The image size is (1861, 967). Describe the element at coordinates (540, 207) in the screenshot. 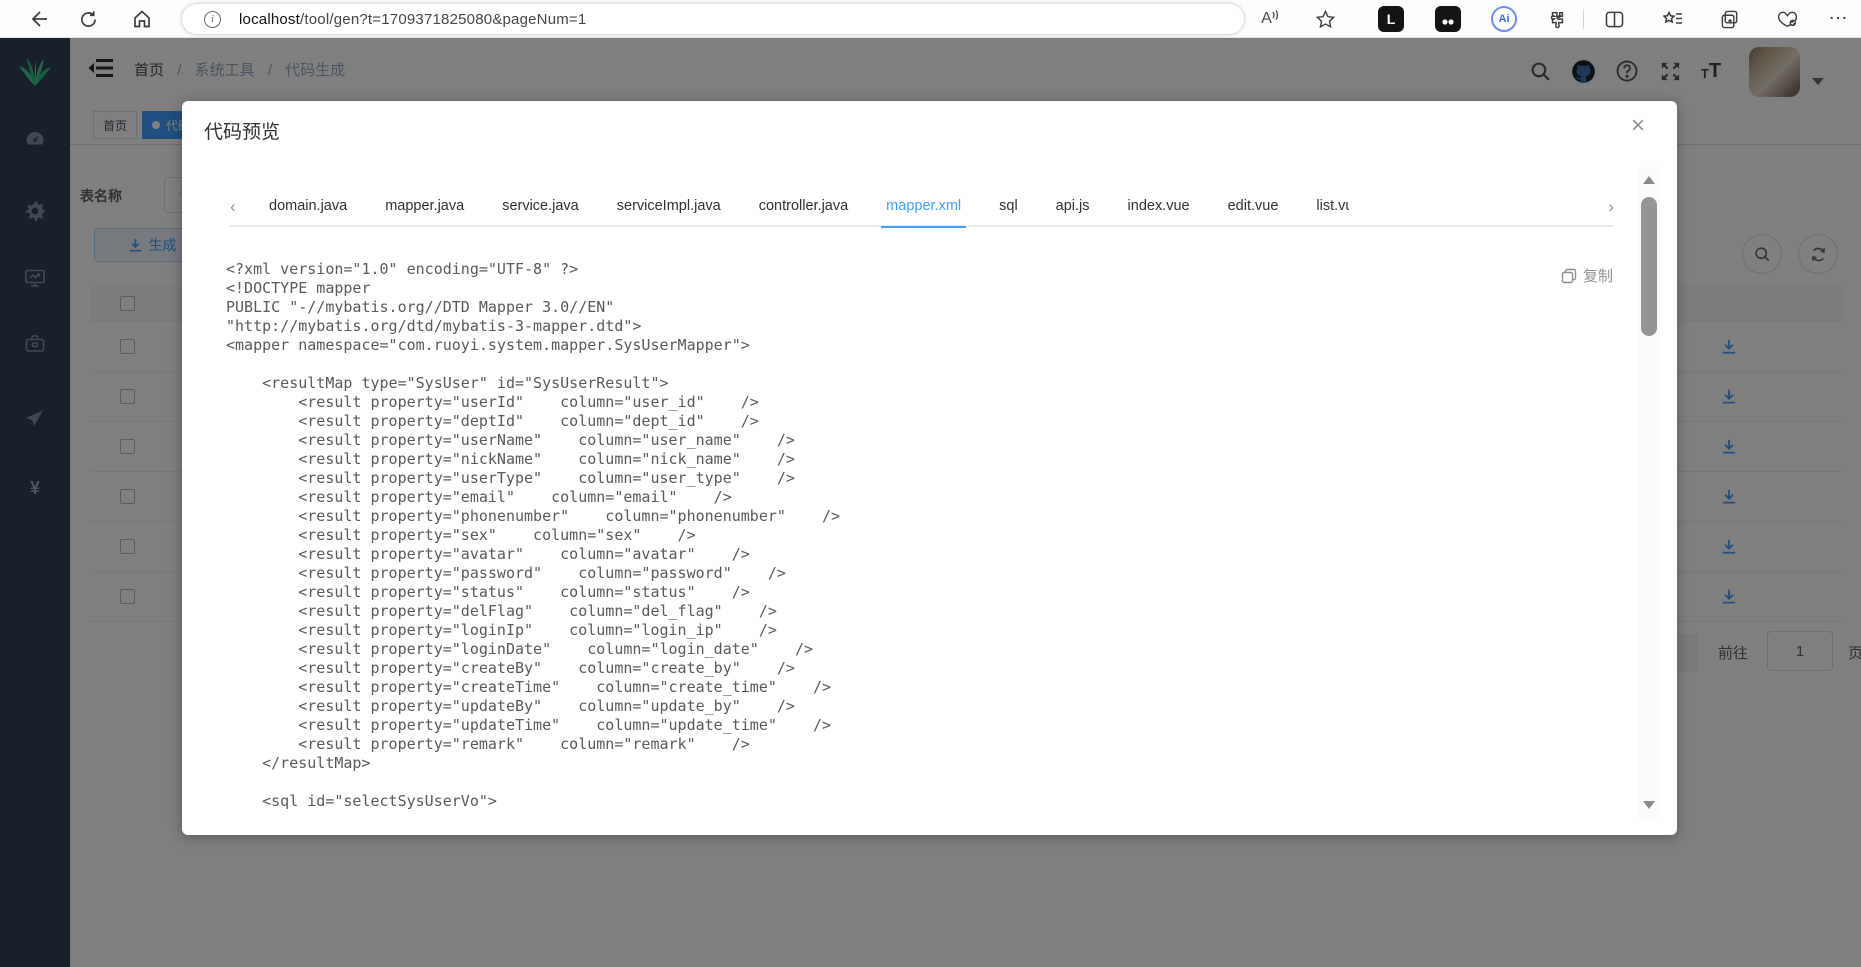

I see `tab-service-java: service.java` at that location.